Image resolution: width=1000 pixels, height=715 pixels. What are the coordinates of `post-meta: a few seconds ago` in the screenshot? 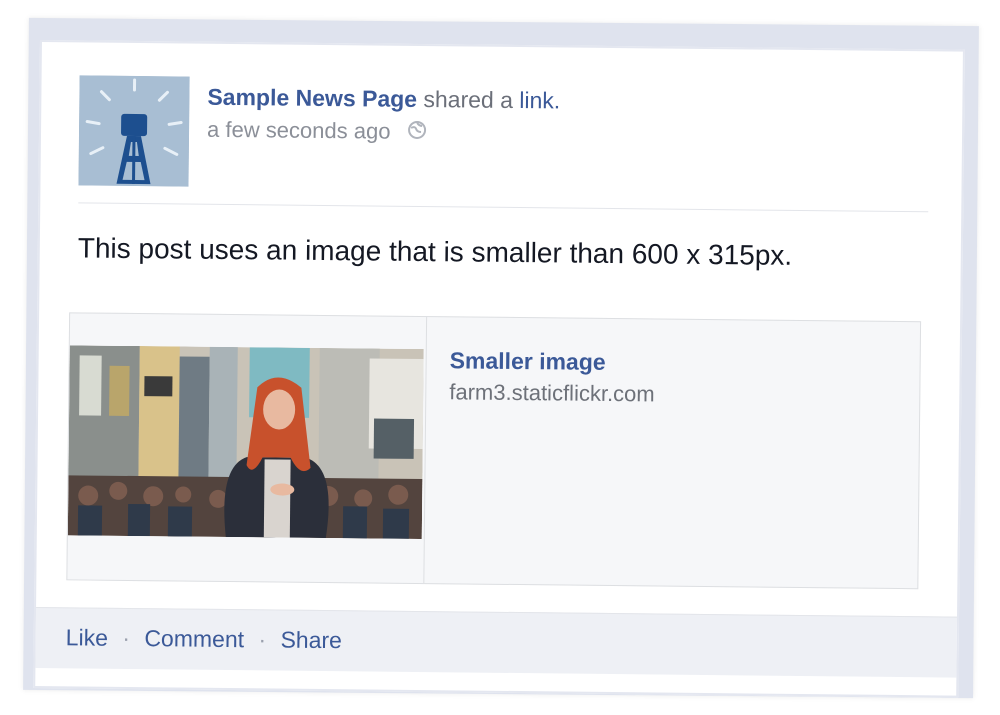 It's located at (317, 131).